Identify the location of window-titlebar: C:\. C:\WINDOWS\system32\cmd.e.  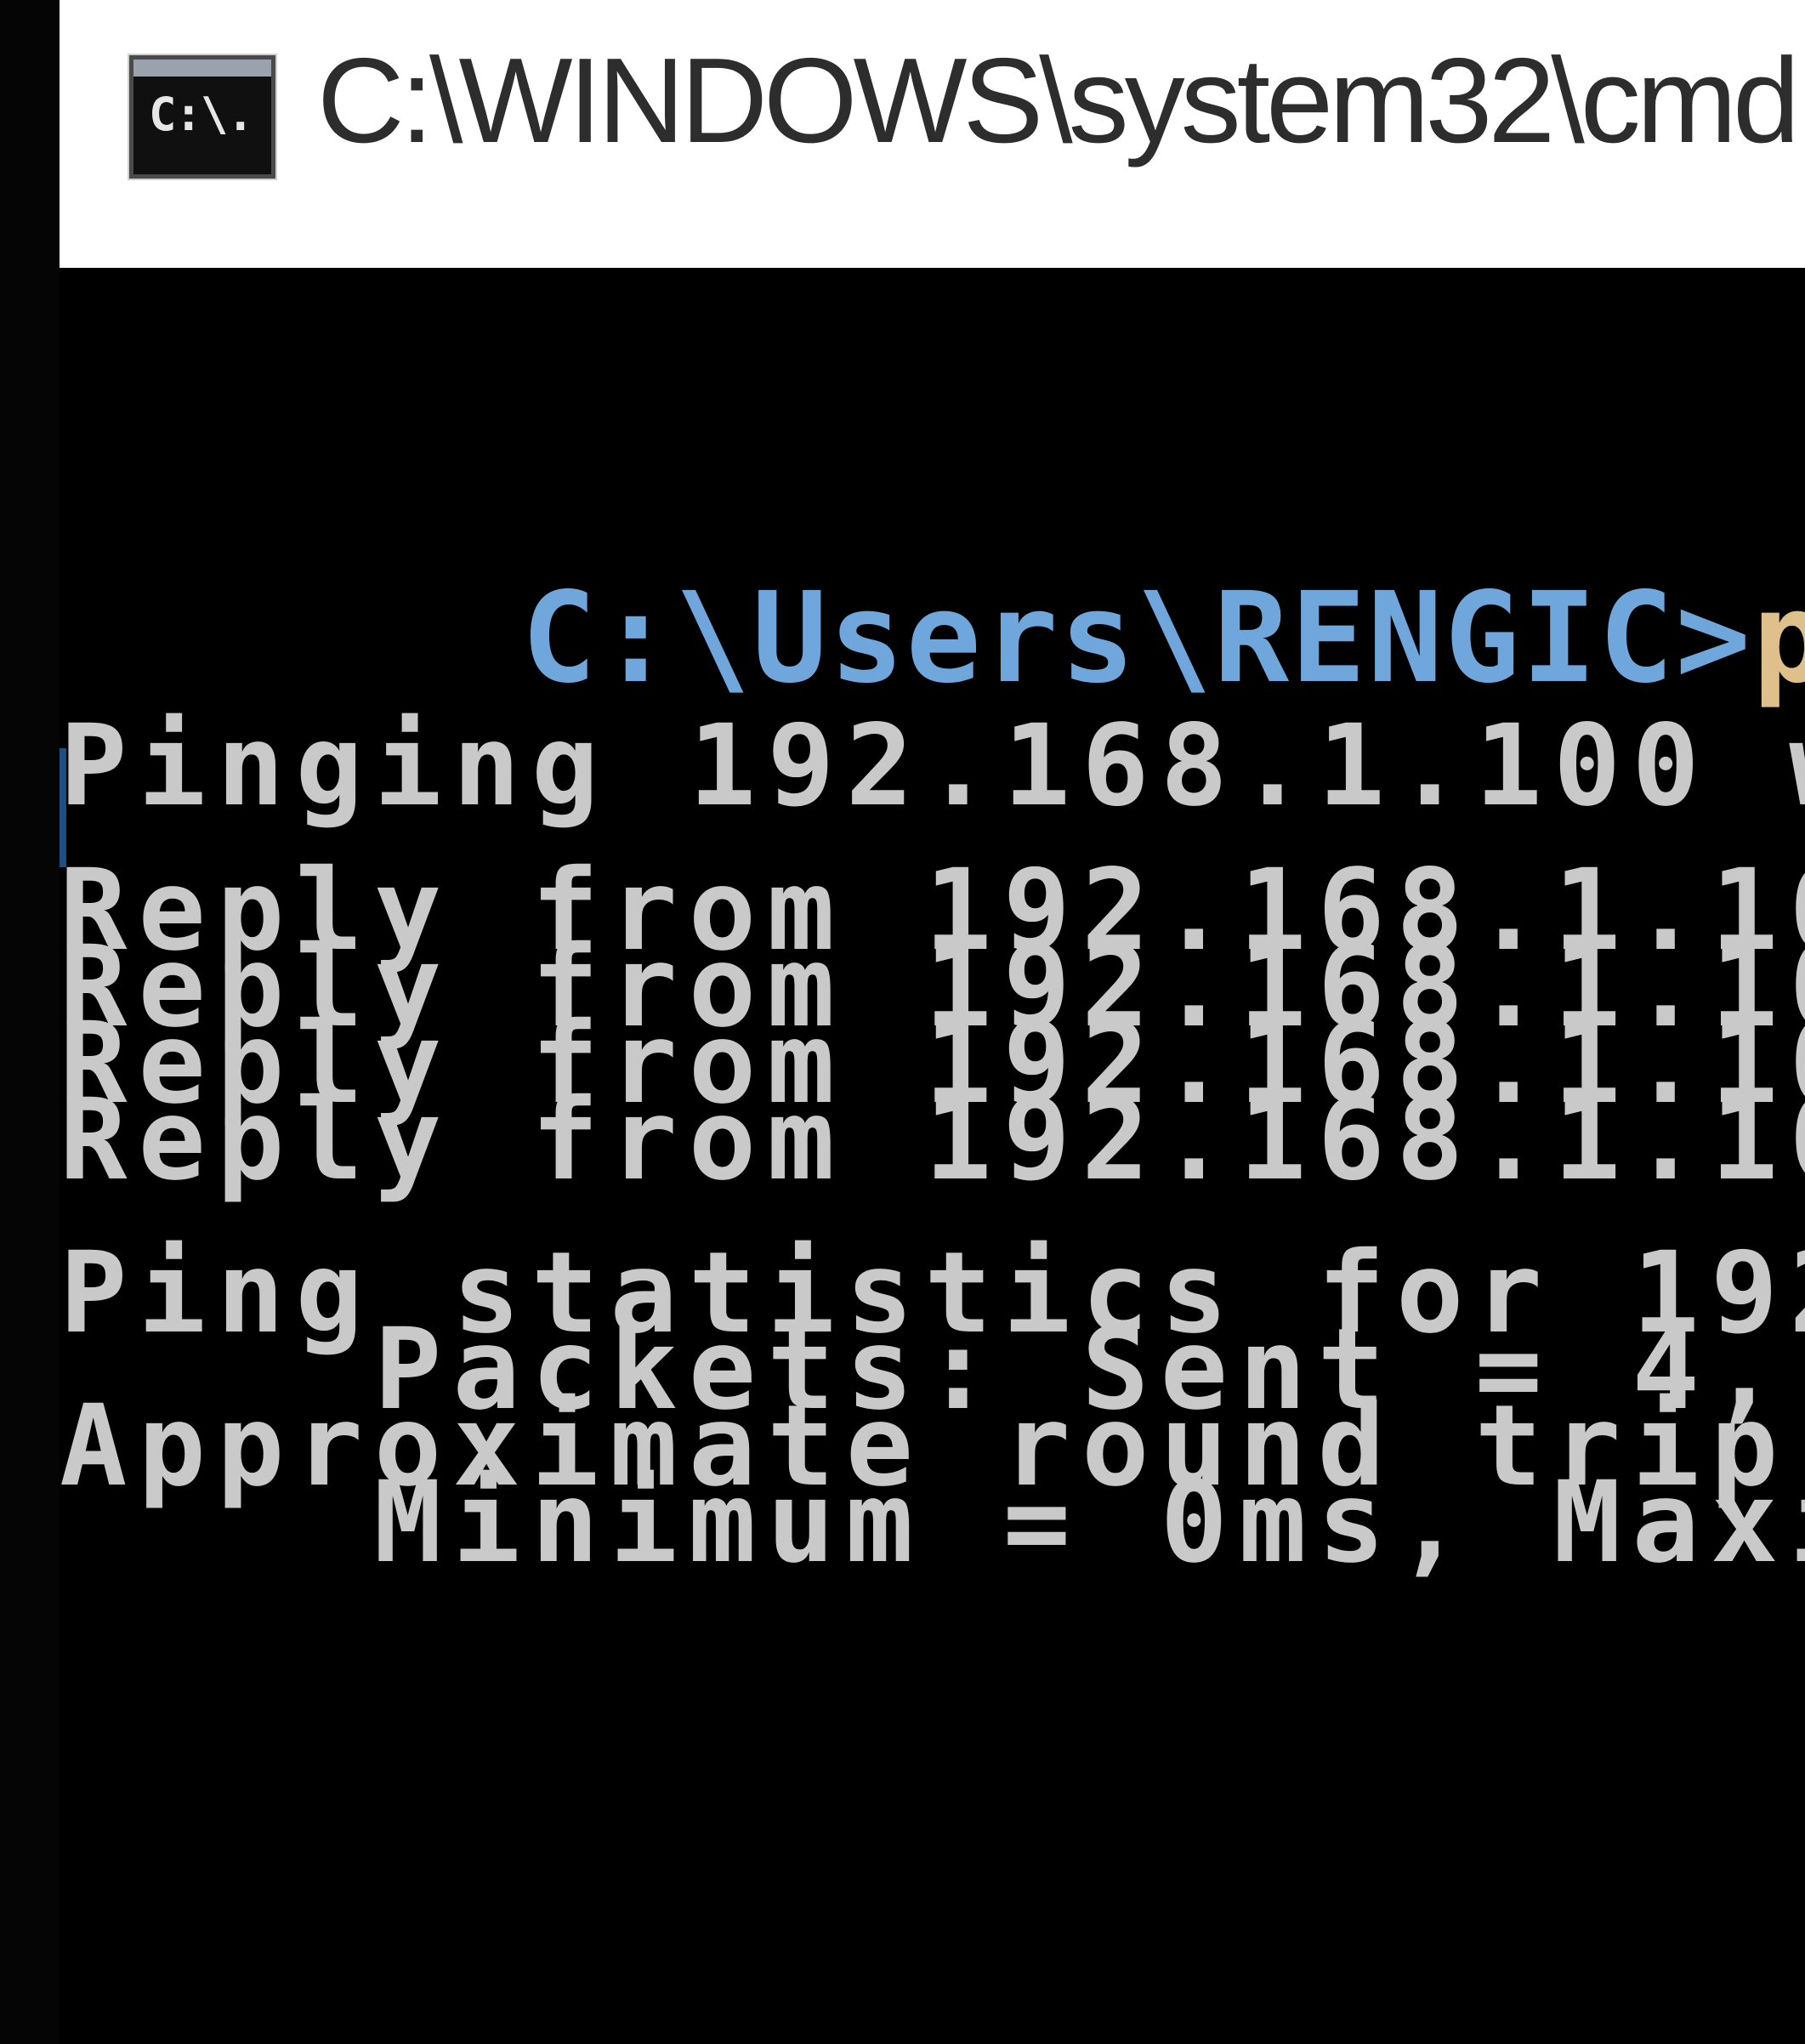
(932, 134).